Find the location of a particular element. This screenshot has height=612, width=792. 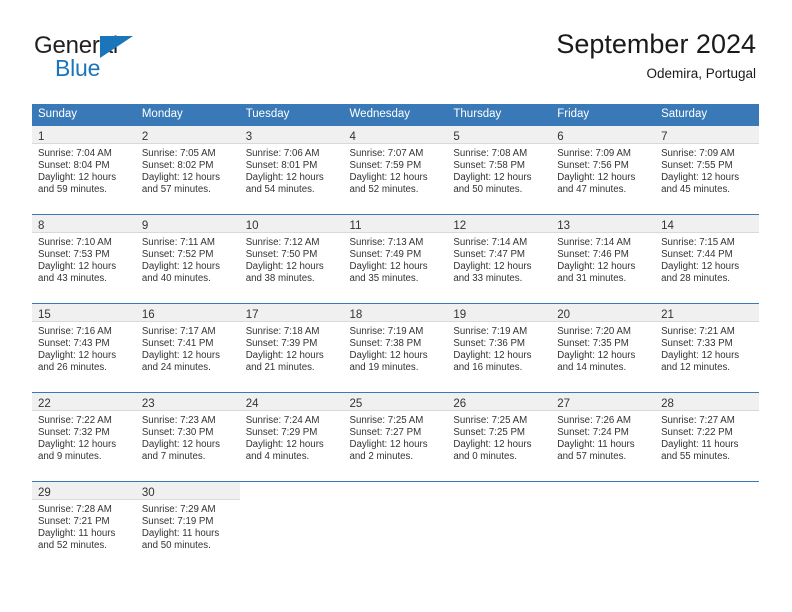

daylight-text-line2: and 9 minutes. is located at coordinates (70, 457).